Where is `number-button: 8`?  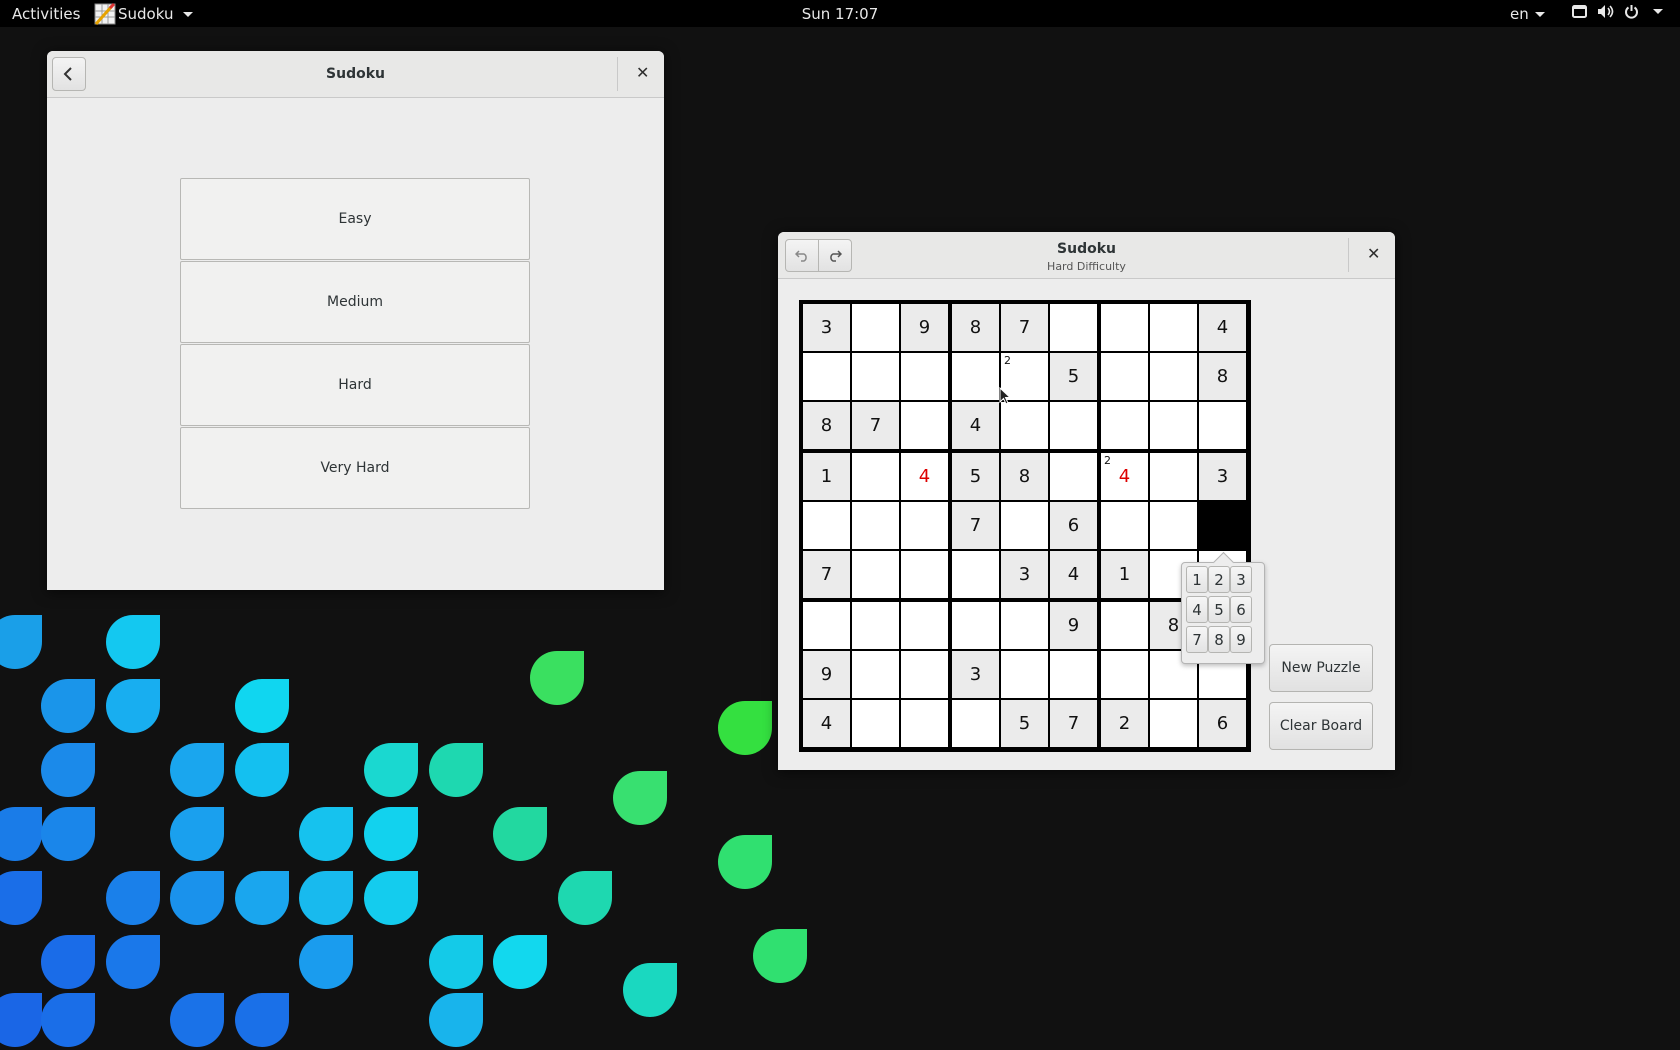 number-button: 8 is located at coordinates (1219, 639).